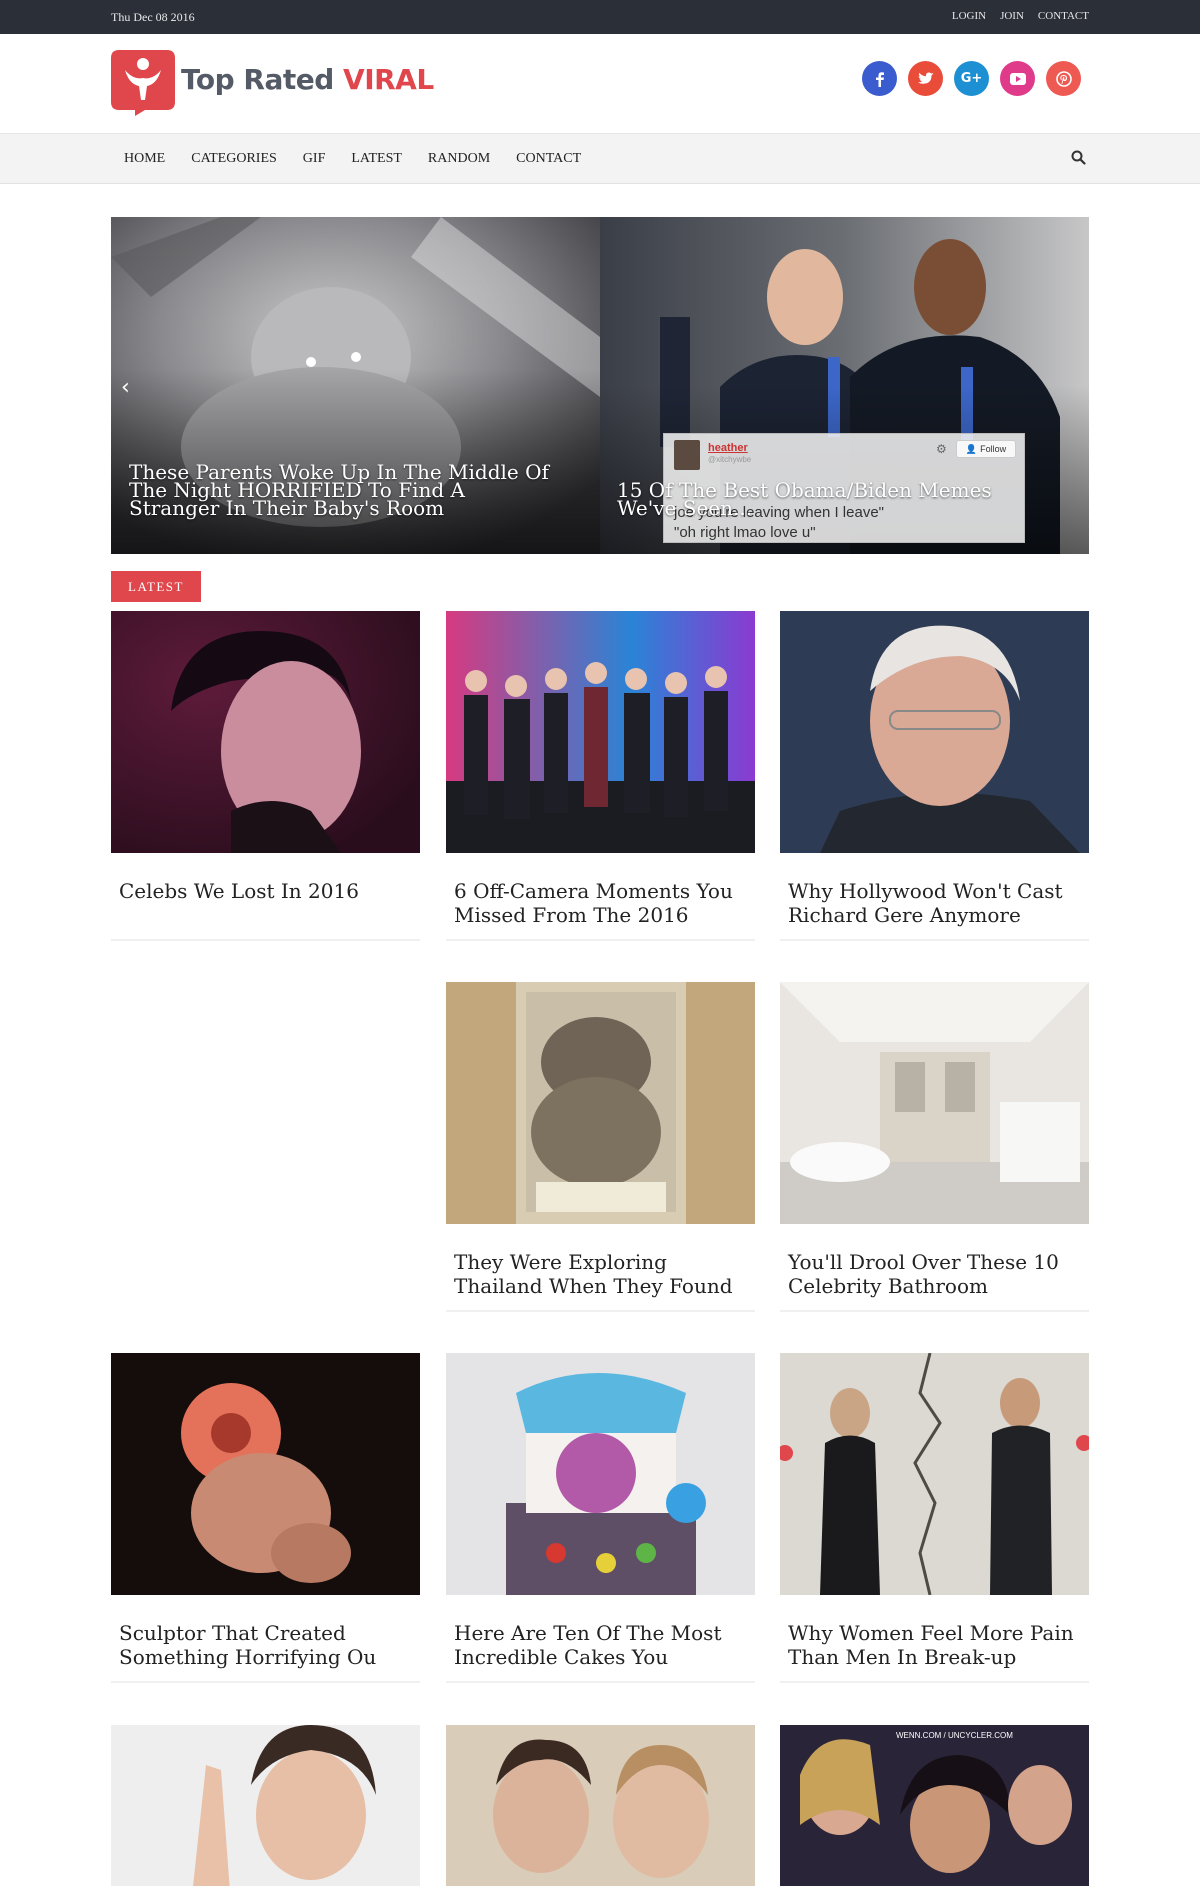 This screenshot has height=1886, width=1200. Describe the element at coordinates (156, 586) in the screenshot. I see `latest-badge: LATEST` at that location.